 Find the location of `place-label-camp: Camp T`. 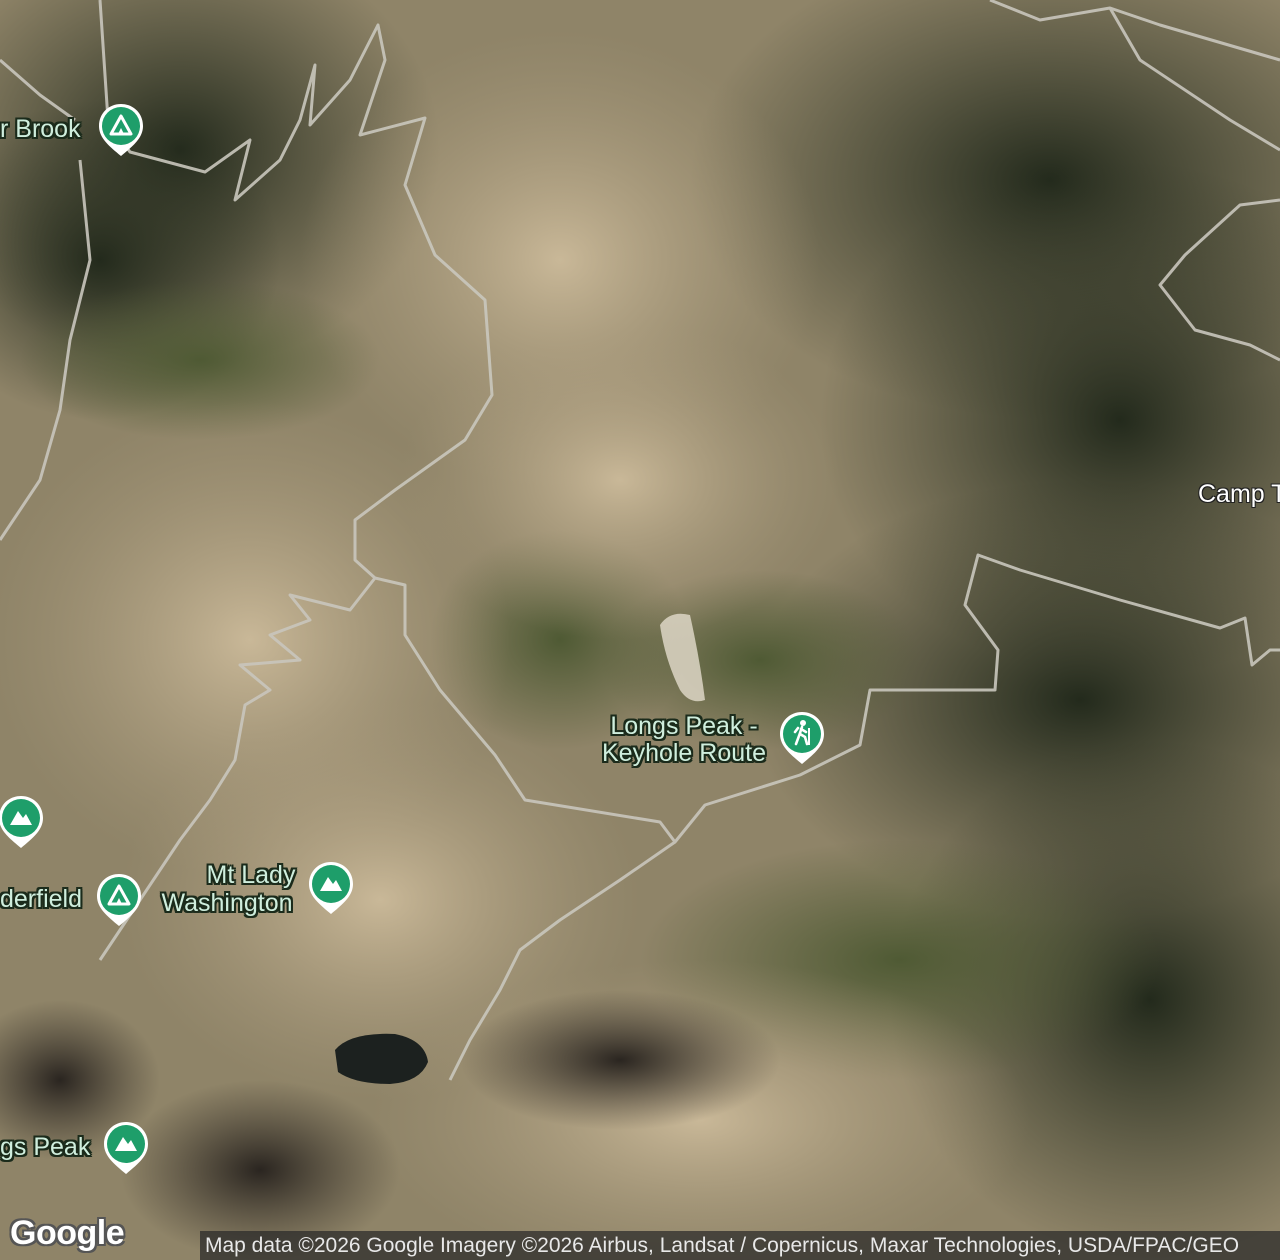

place-label-camp: Camp T is located at coordinates (1239, 494).